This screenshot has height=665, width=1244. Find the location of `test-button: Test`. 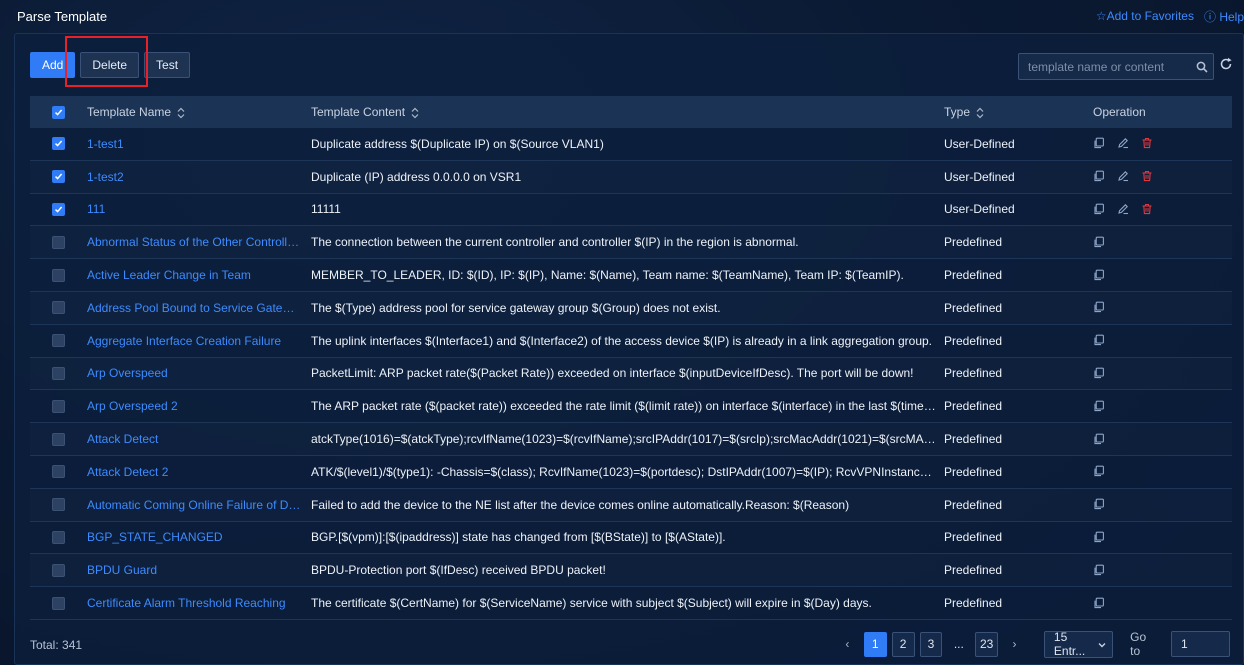

test-button: Test is located at coordinates (167, 65).